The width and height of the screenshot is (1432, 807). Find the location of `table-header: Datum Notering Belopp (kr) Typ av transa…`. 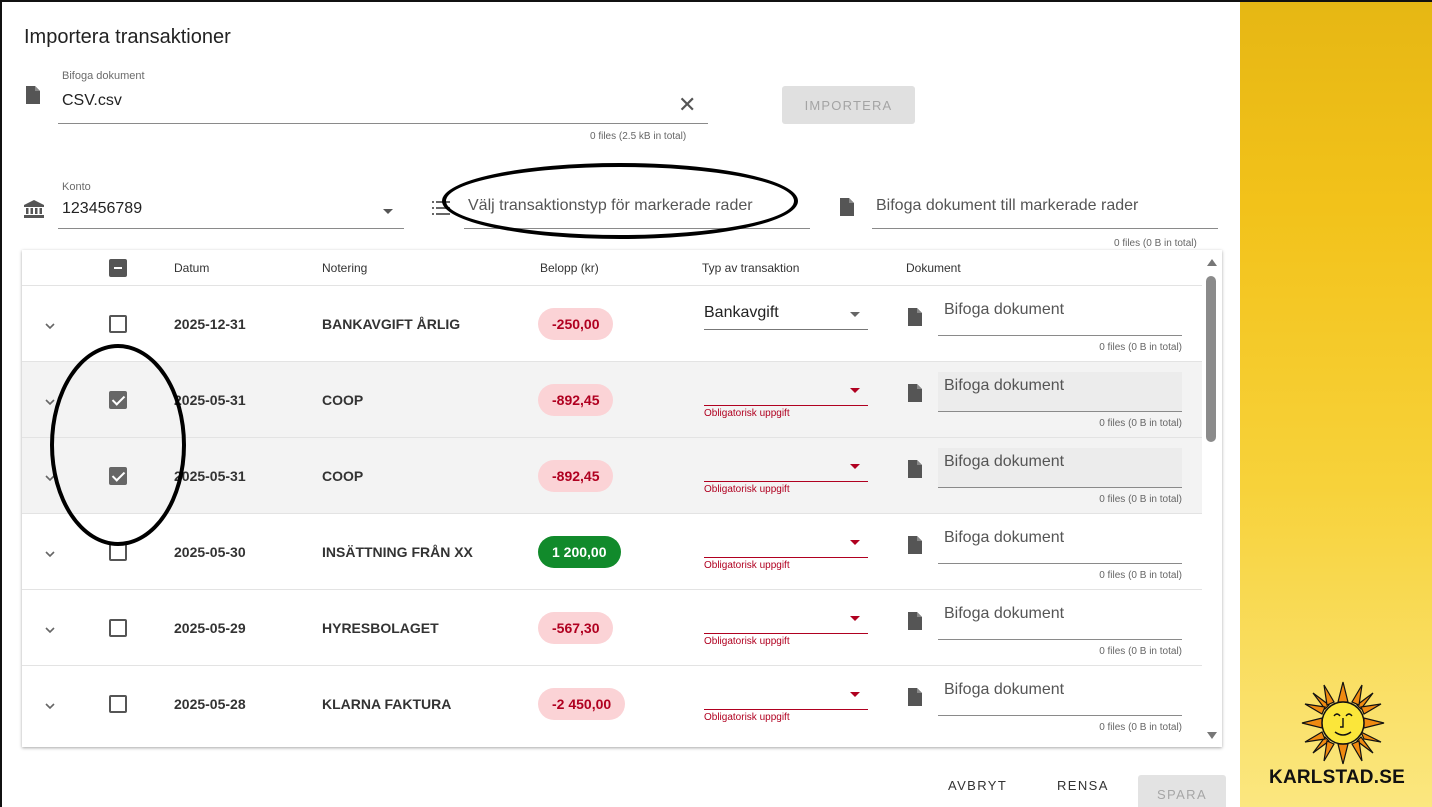

table-header: Datum Notering Belopp (kr) Typ av transa… is located at coordinates (612, 268).